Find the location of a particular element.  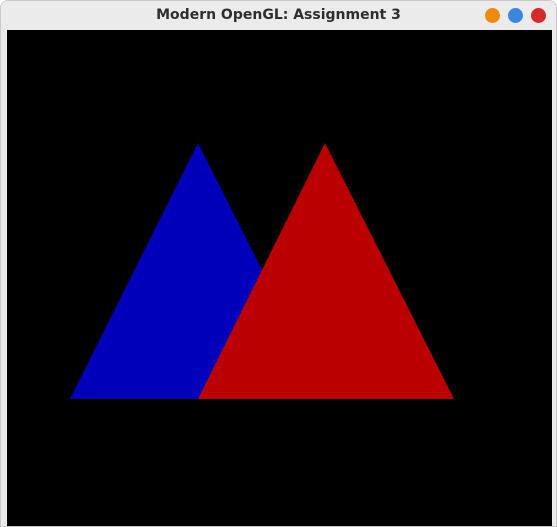

close-button is located at coordinates (538, 15).